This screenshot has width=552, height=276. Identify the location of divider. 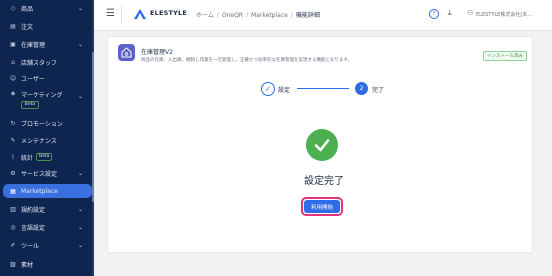
(121, 15).